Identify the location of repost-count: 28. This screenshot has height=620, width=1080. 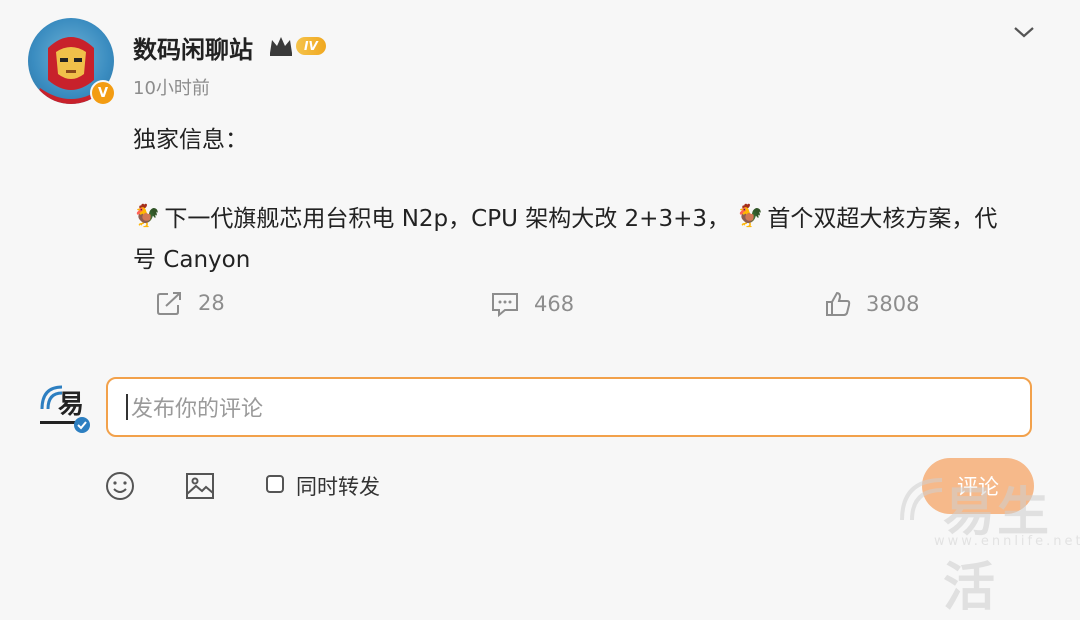
(211, 303).